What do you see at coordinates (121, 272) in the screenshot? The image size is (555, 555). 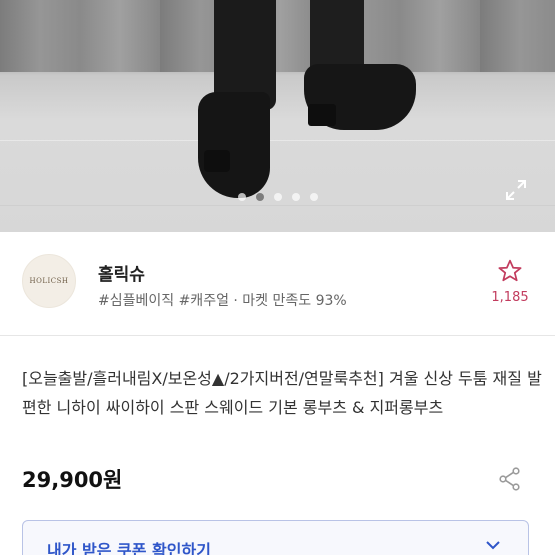 I see `shop-name: 홀릭슈` at bounding box center [121, 272].